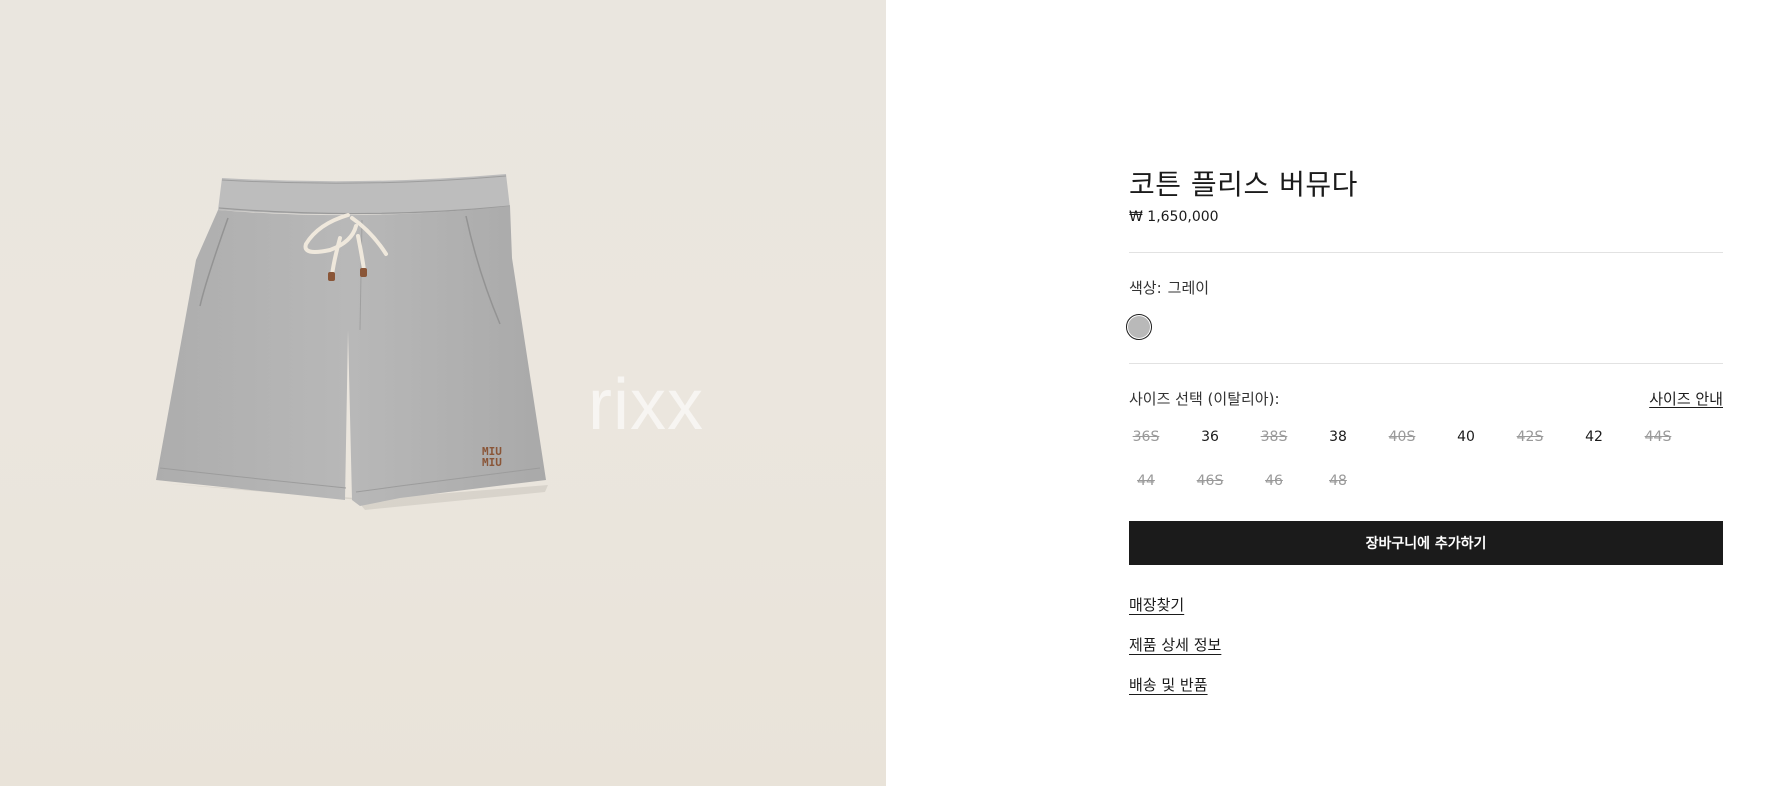 The height and width of the screenshot is (786, 1765). What do you see at coordinates (1175, 644) in the screenshot?
I see `product-details-link: 제품 상세 정보` at bounding box center [1175, 644].